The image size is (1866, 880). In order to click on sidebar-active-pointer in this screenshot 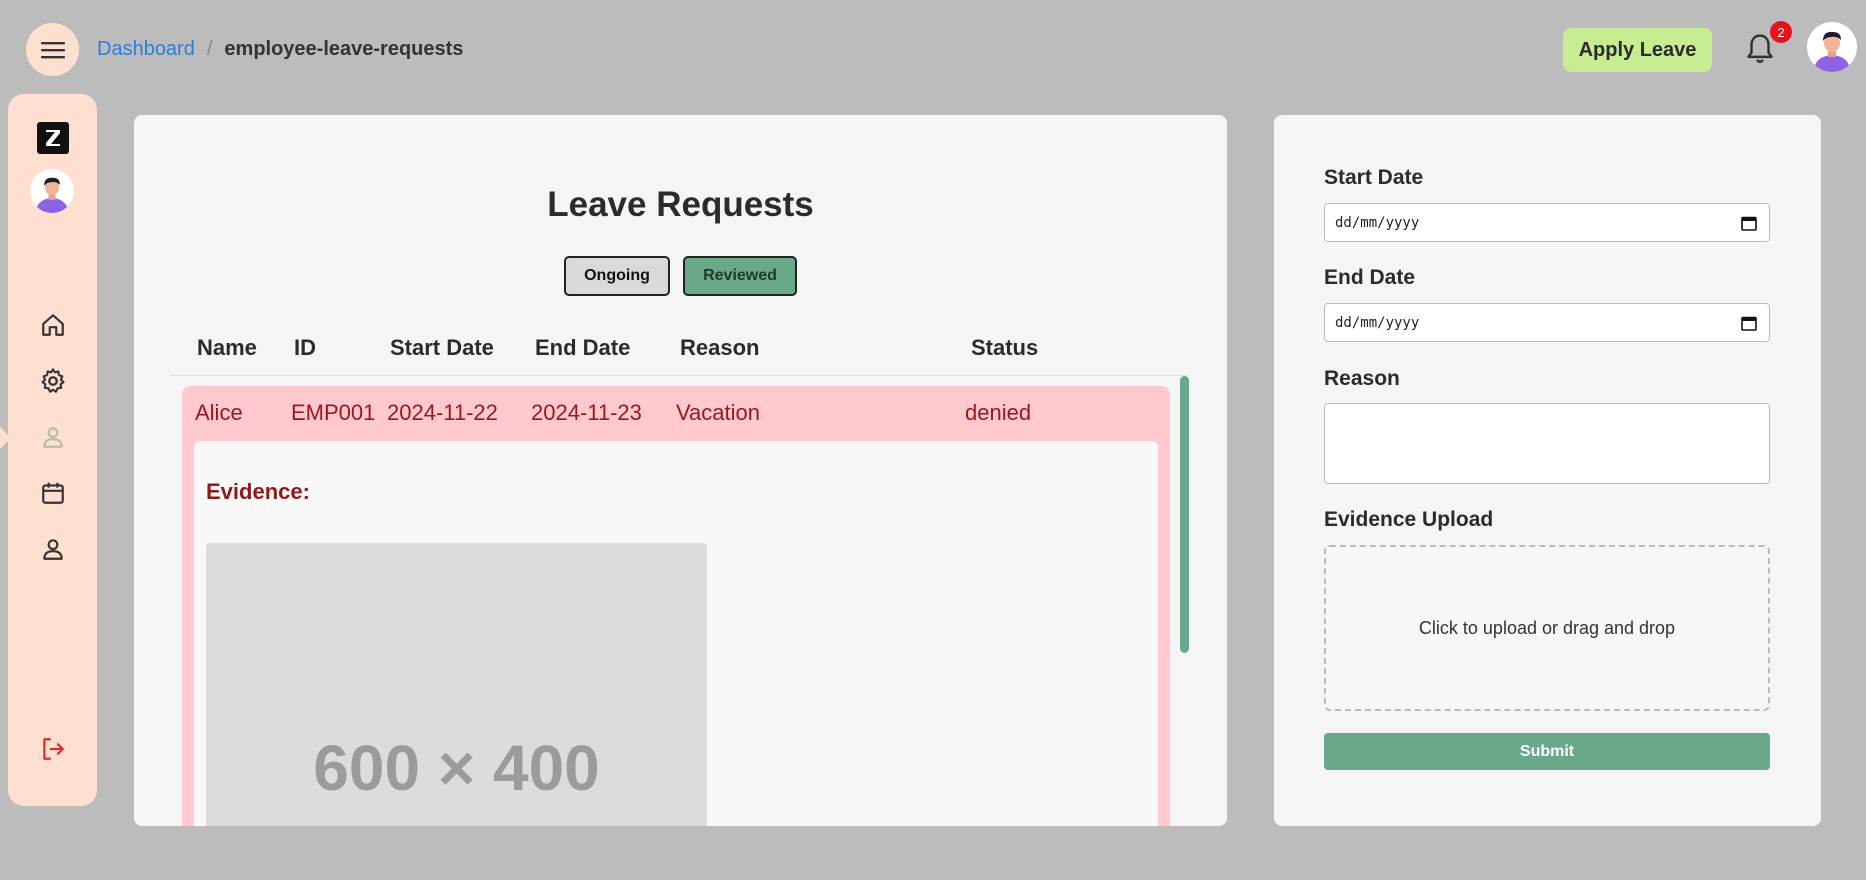, I will do `click(5, 438)`.